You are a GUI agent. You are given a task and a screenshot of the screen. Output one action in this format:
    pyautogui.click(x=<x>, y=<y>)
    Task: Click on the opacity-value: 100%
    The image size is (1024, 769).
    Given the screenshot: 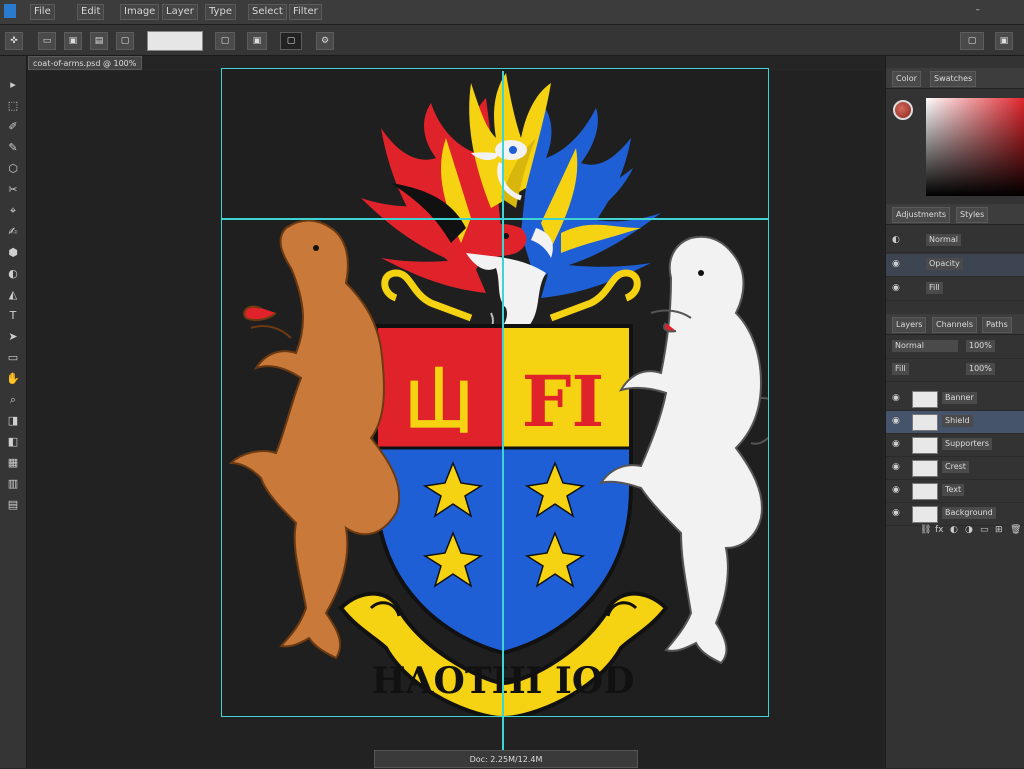 What is the action you would take?
    pyautogui.click(x=980, y=346)
    